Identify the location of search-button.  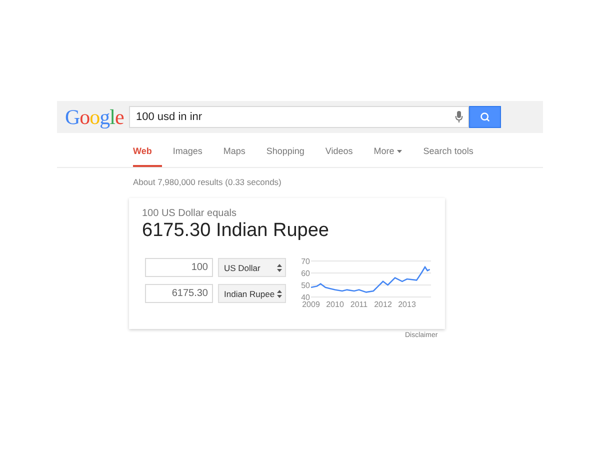
(485, 117).